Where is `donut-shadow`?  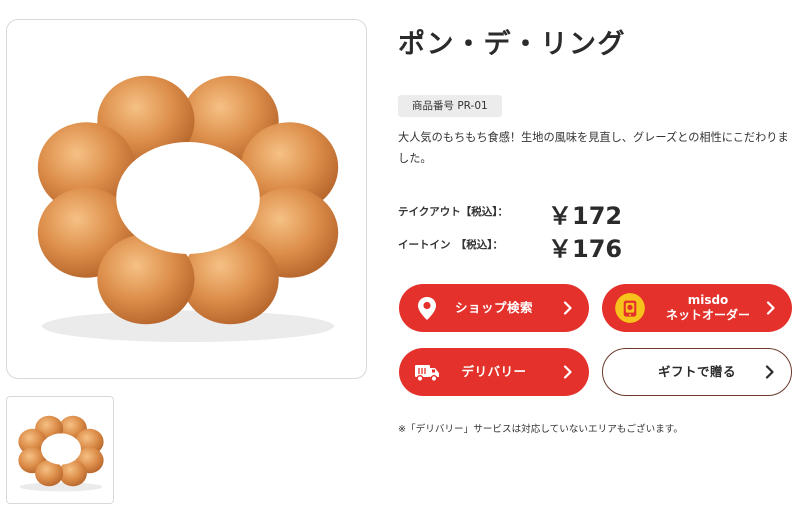
donut-shadow is located at coordinates (188, 326).